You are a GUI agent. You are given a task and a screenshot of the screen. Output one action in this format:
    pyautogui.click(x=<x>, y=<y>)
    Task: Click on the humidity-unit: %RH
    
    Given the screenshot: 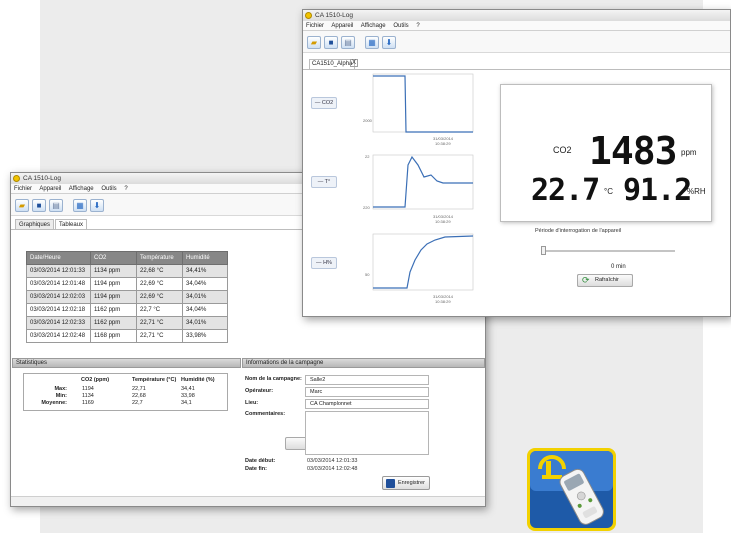 What is the action you would take?
    pyautogui.click(x=696, y=191)
    